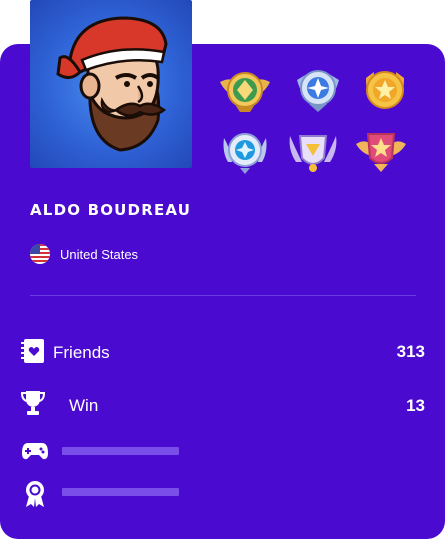 Image resolution: width=445 pixels, height=539 pixels. What do you see at coordinates (223, 295) in the screenshot?
I see `divider` at bounding box center [223, 295].